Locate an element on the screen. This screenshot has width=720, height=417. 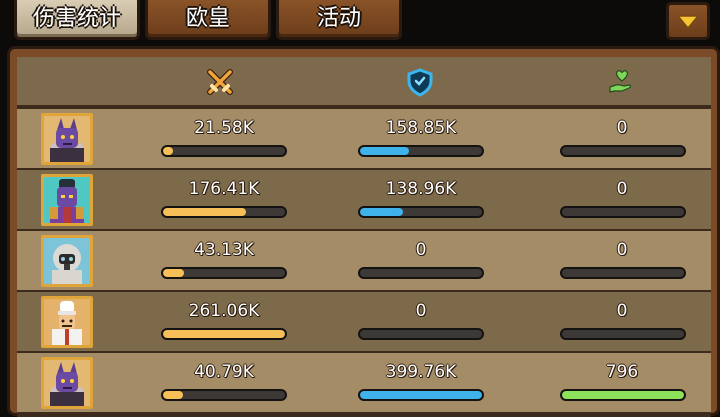
damage-value: 21.58K is located at coordinates (224, 128).